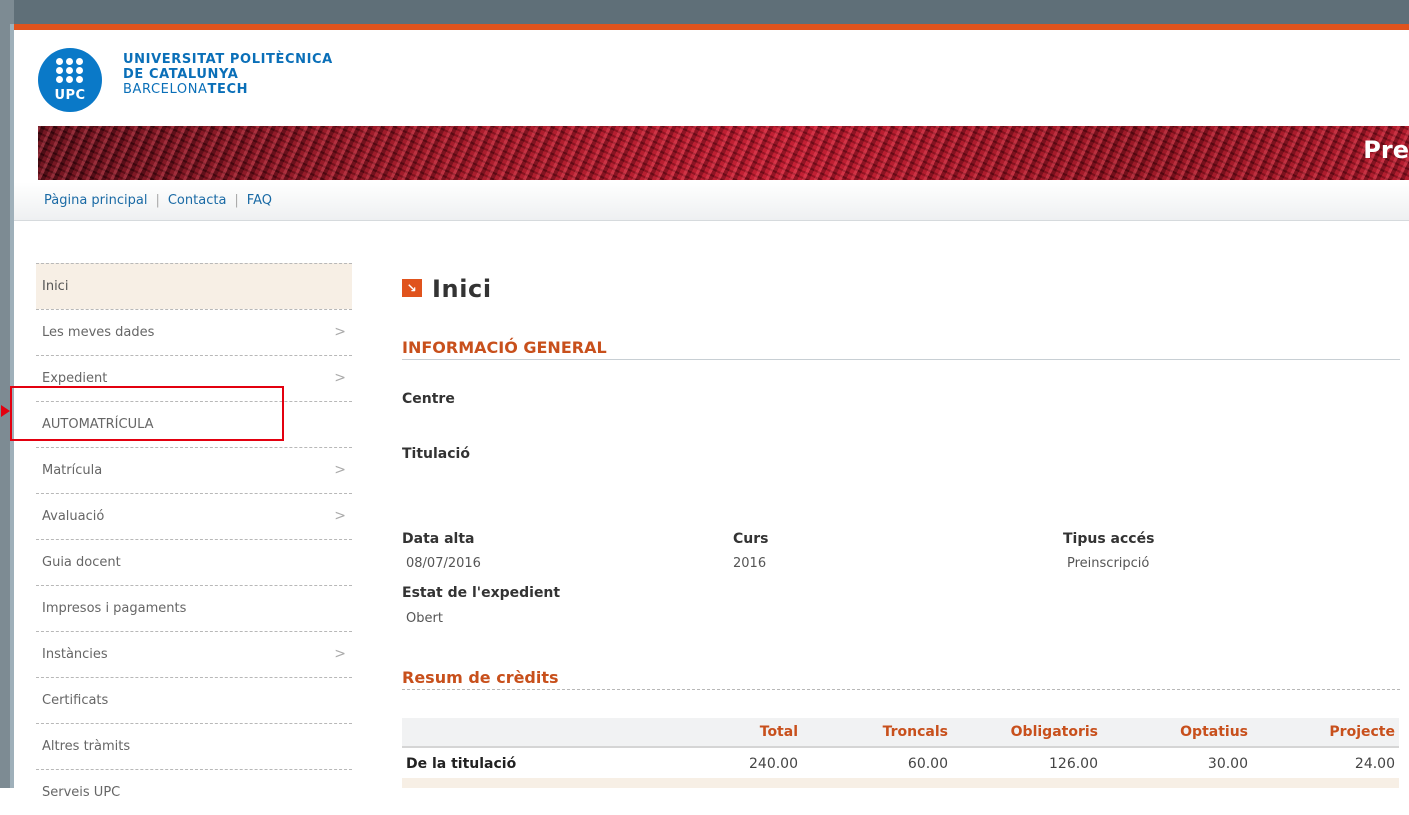  What do you see at coordinates (194, 746) in the screenshot?
I see `sidebar-item-altres-tramits: Altres tràmits` at bounding box center [194, 746].